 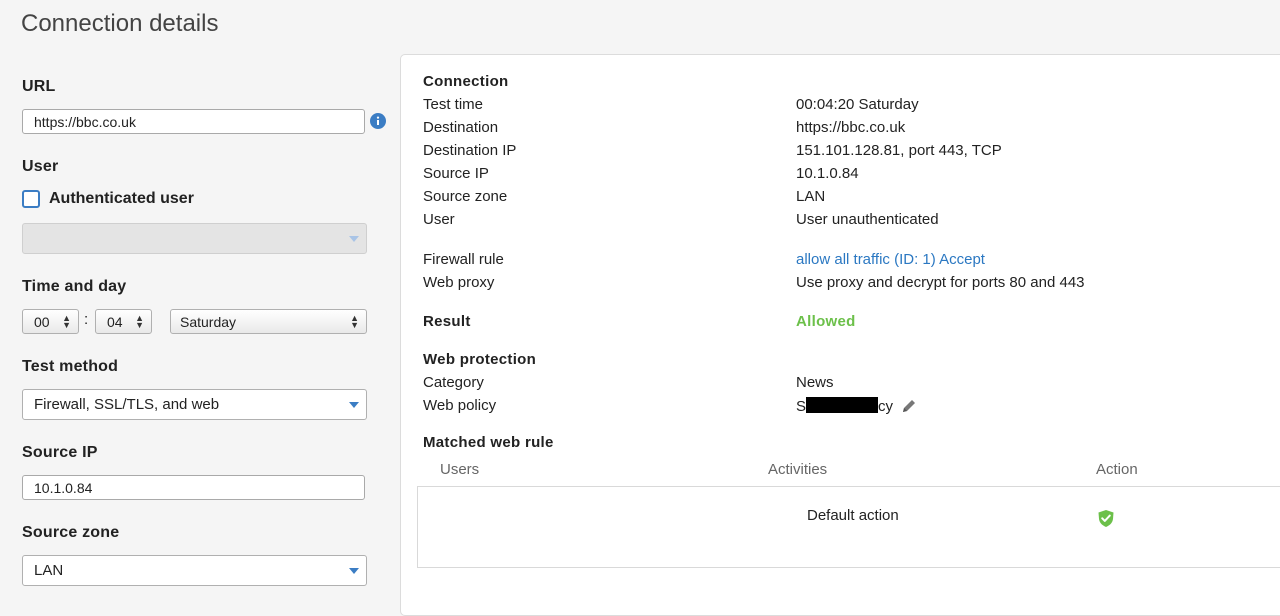 What do you see at coordinates (123, 321) in the screenshot?
I see `minute-select: 04 ▲ ▼` at bounding box center [123, 321].